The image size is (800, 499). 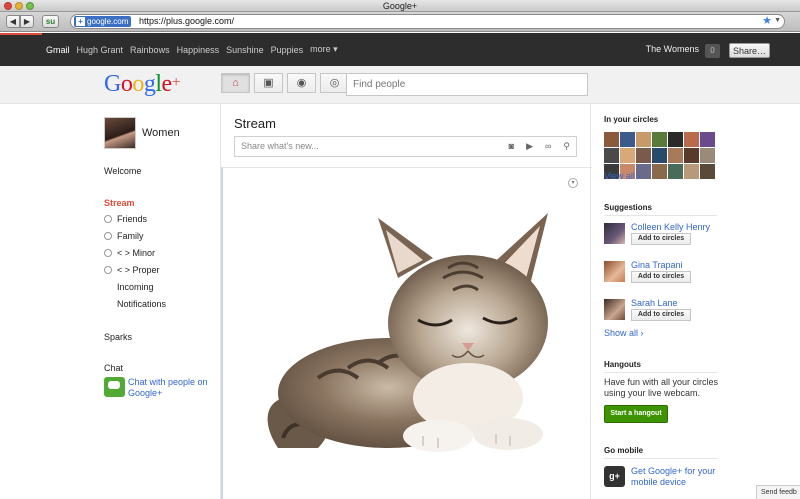 What do you see at coordinates (657, 265) in the screenshot?
I see `suggestion-name: Gina Trapani` at bounding box center [657, 265].